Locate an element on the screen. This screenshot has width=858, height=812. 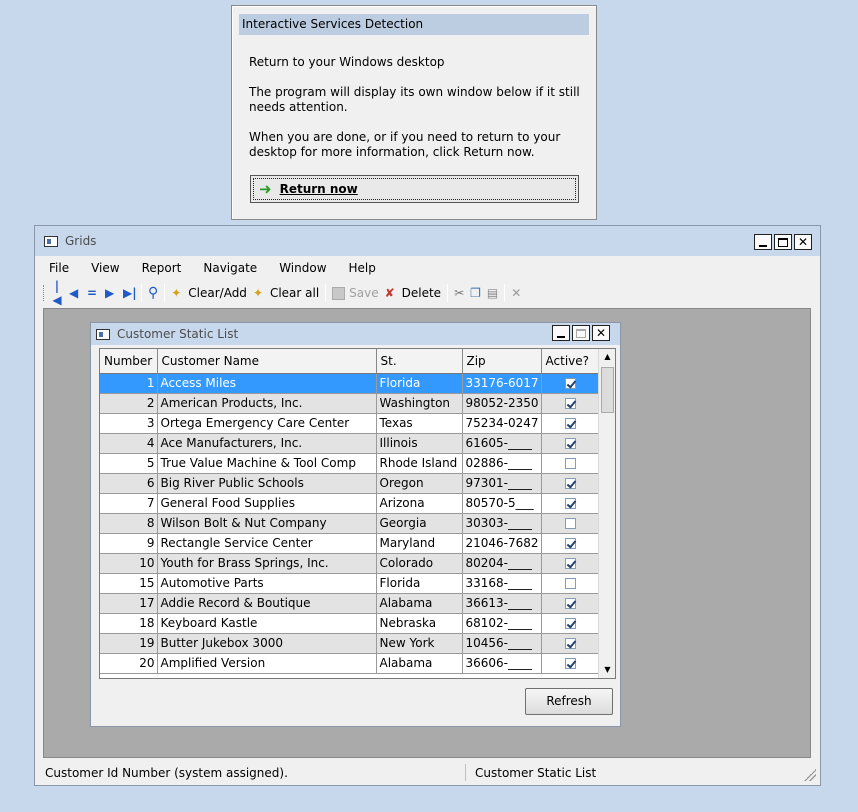
cell-zip: 33168-____ is located at coordinates (502, 583).